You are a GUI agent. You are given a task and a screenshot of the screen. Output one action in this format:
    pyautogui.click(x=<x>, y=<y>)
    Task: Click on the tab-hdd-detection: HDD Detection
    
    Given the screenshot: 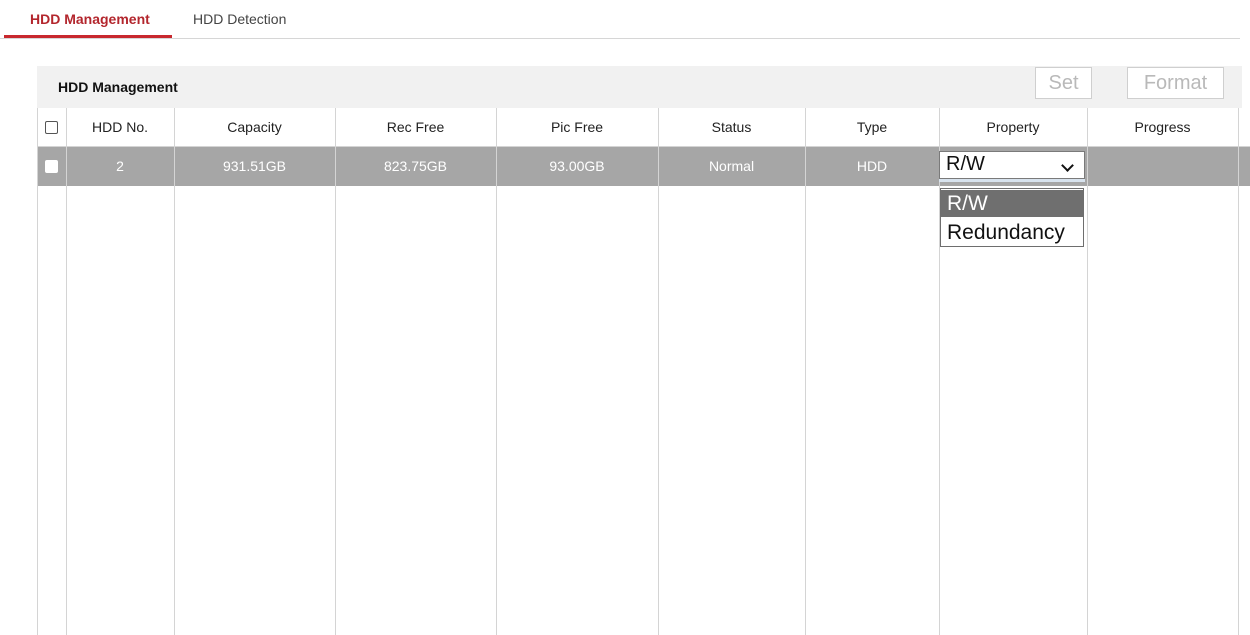 What is the action you would take?
    pyautogui.click(x=239, y=19)
    